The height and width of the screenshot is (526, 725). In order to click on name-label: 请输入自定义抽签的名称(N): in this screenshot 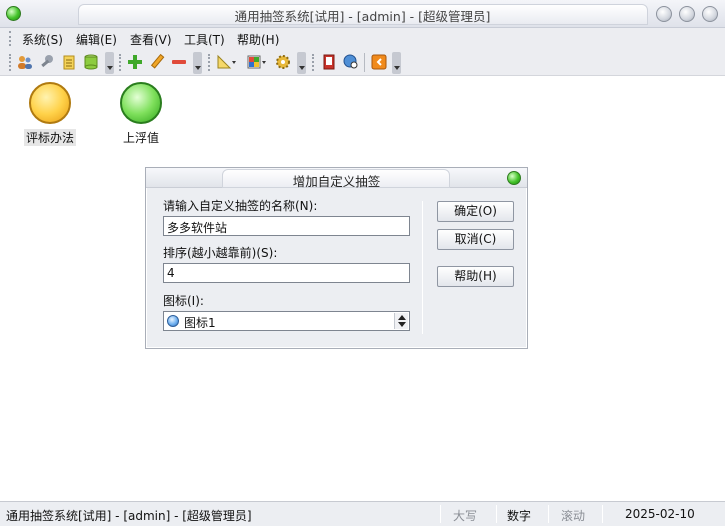, I will do `click(240, 206)`.